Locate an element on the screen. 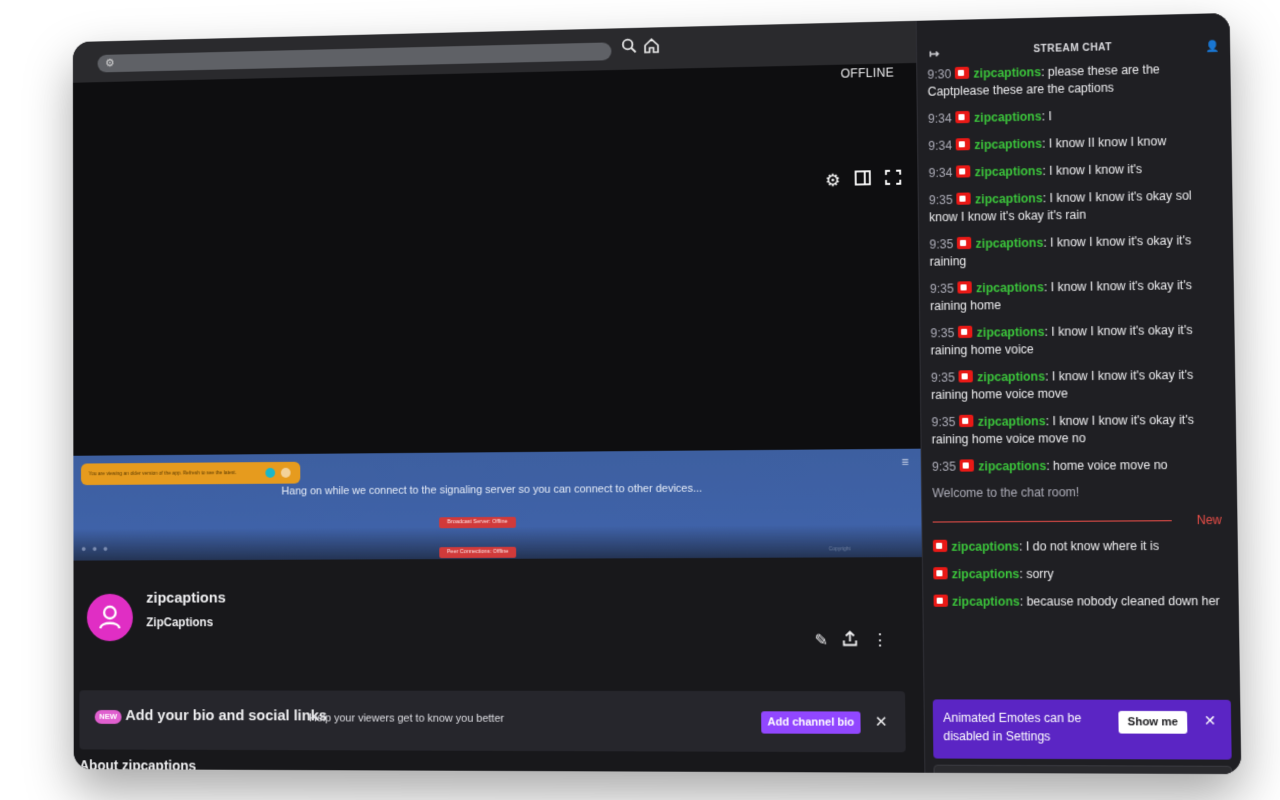  new-label: New is located at coordinates (1209, 520).